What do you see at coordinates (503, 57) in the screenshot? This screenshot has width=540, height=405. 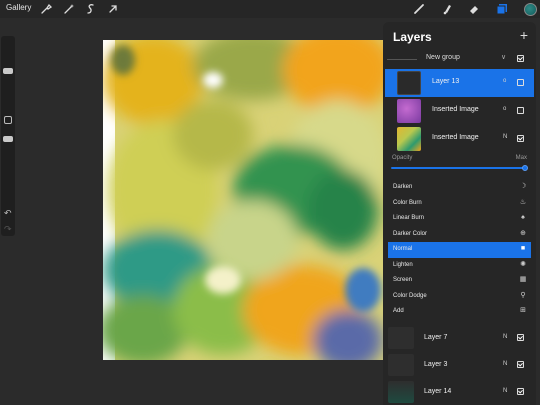 I see `chevron-down-icon: ∨` at bounding box center [503, 57].